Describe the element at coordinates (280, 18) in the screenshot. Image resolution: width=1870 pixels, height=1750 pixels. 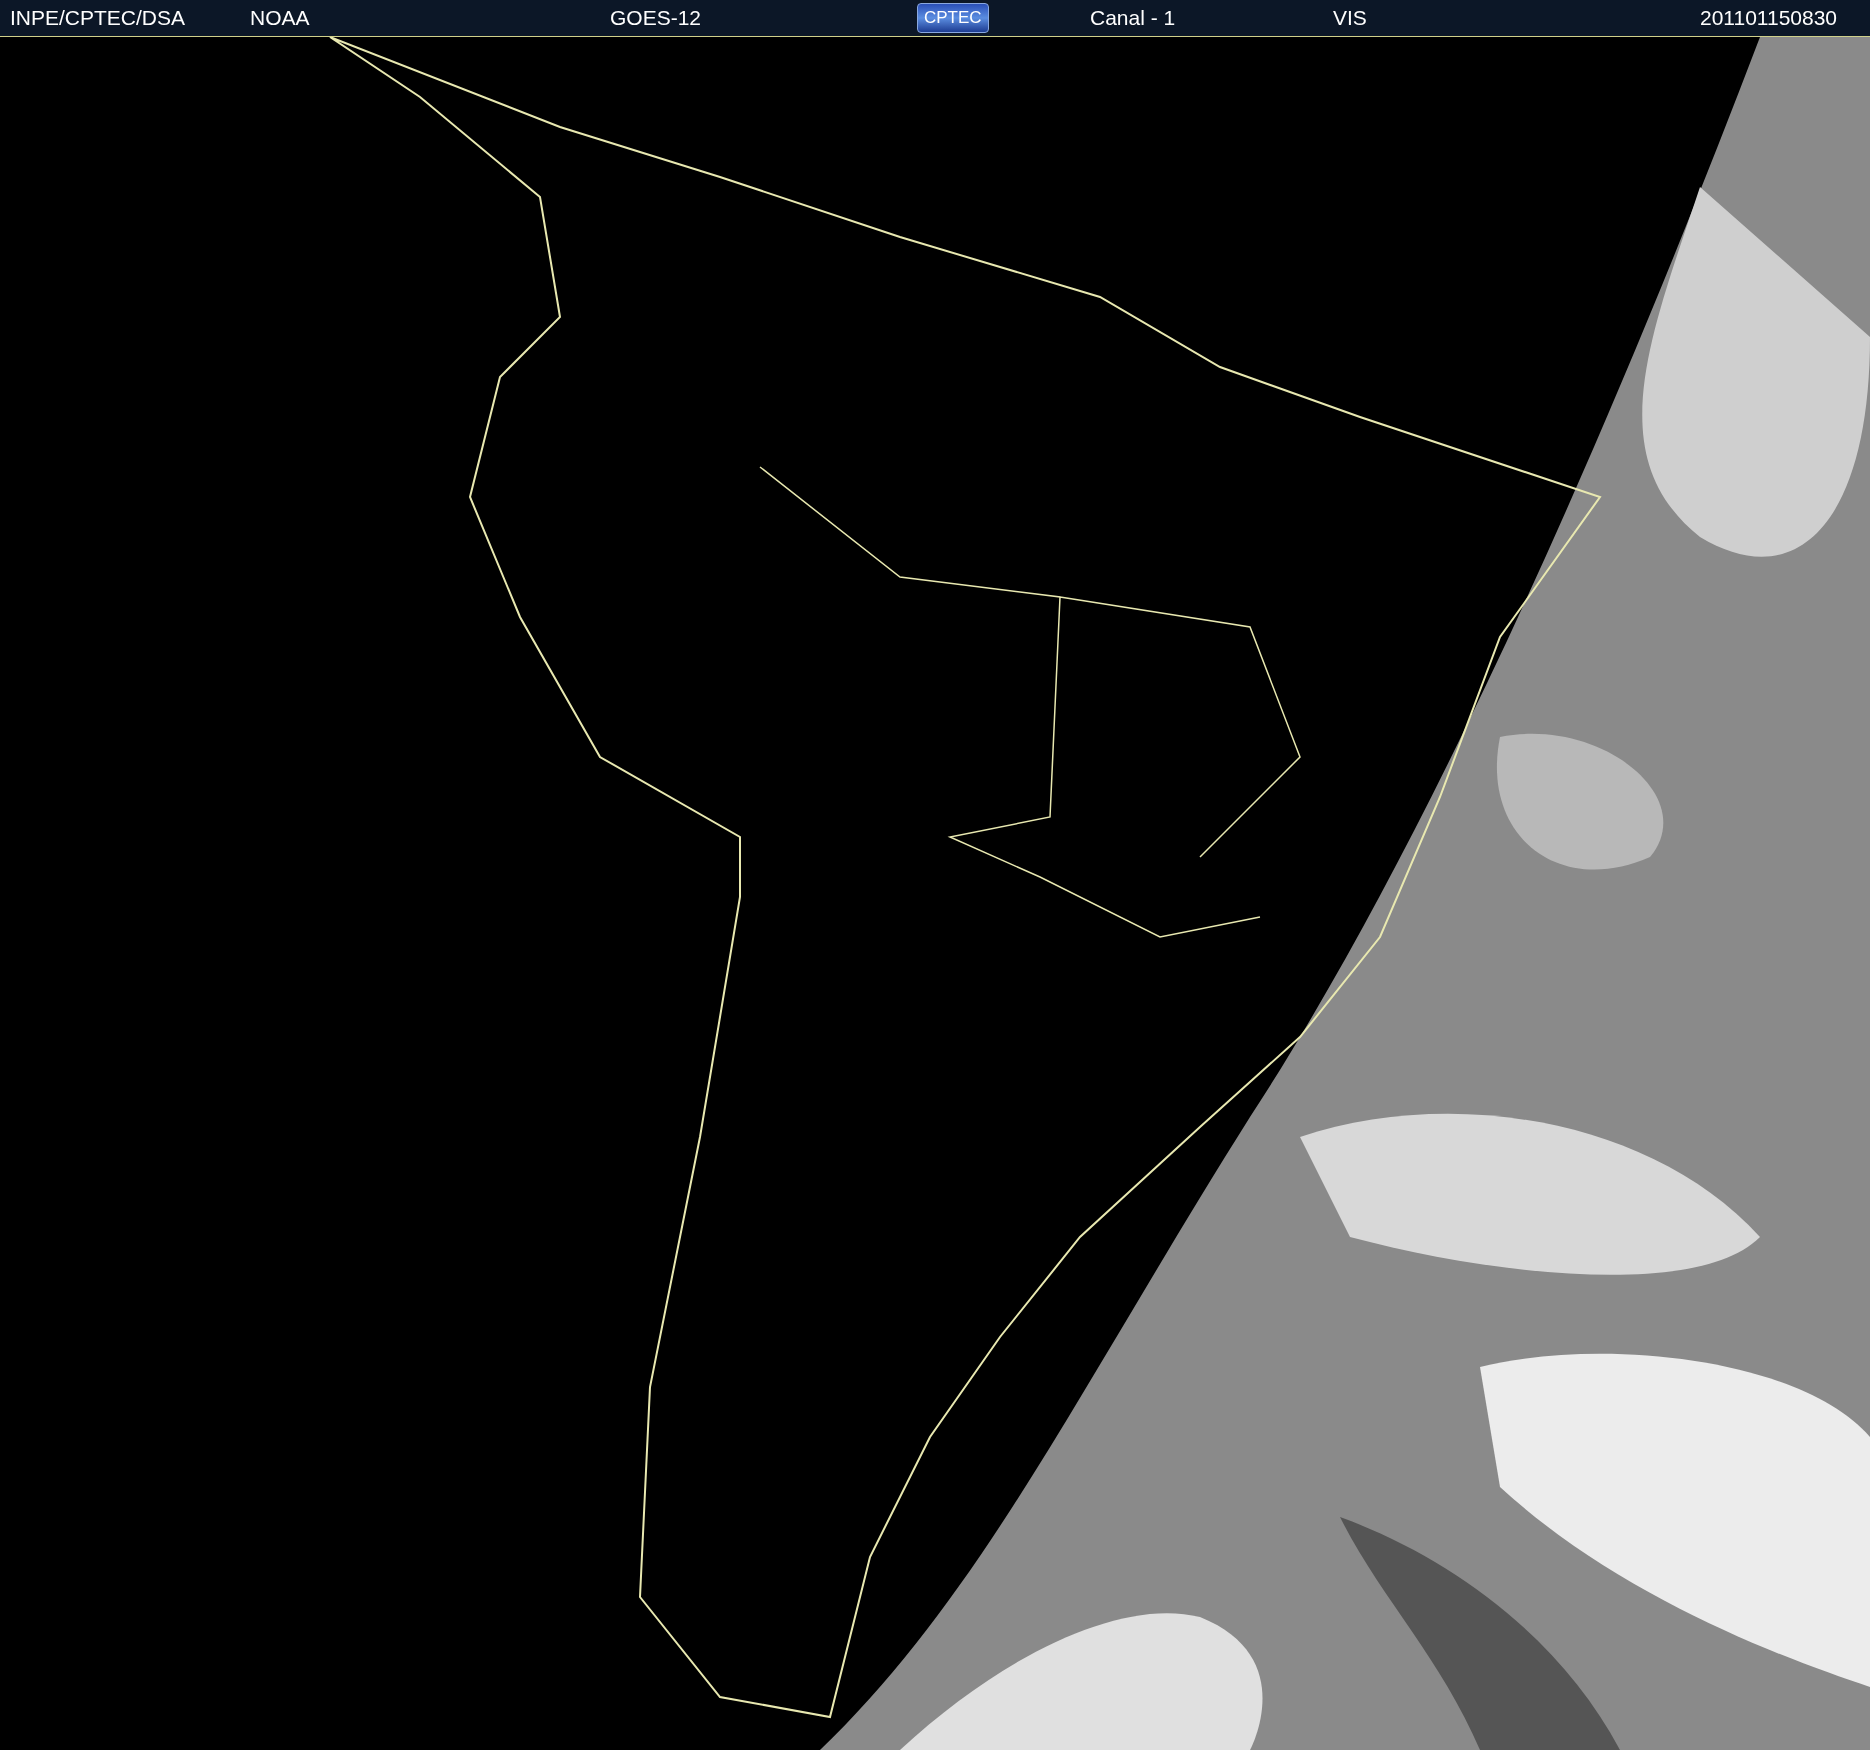
I see `header-label: NOAA` at that location.